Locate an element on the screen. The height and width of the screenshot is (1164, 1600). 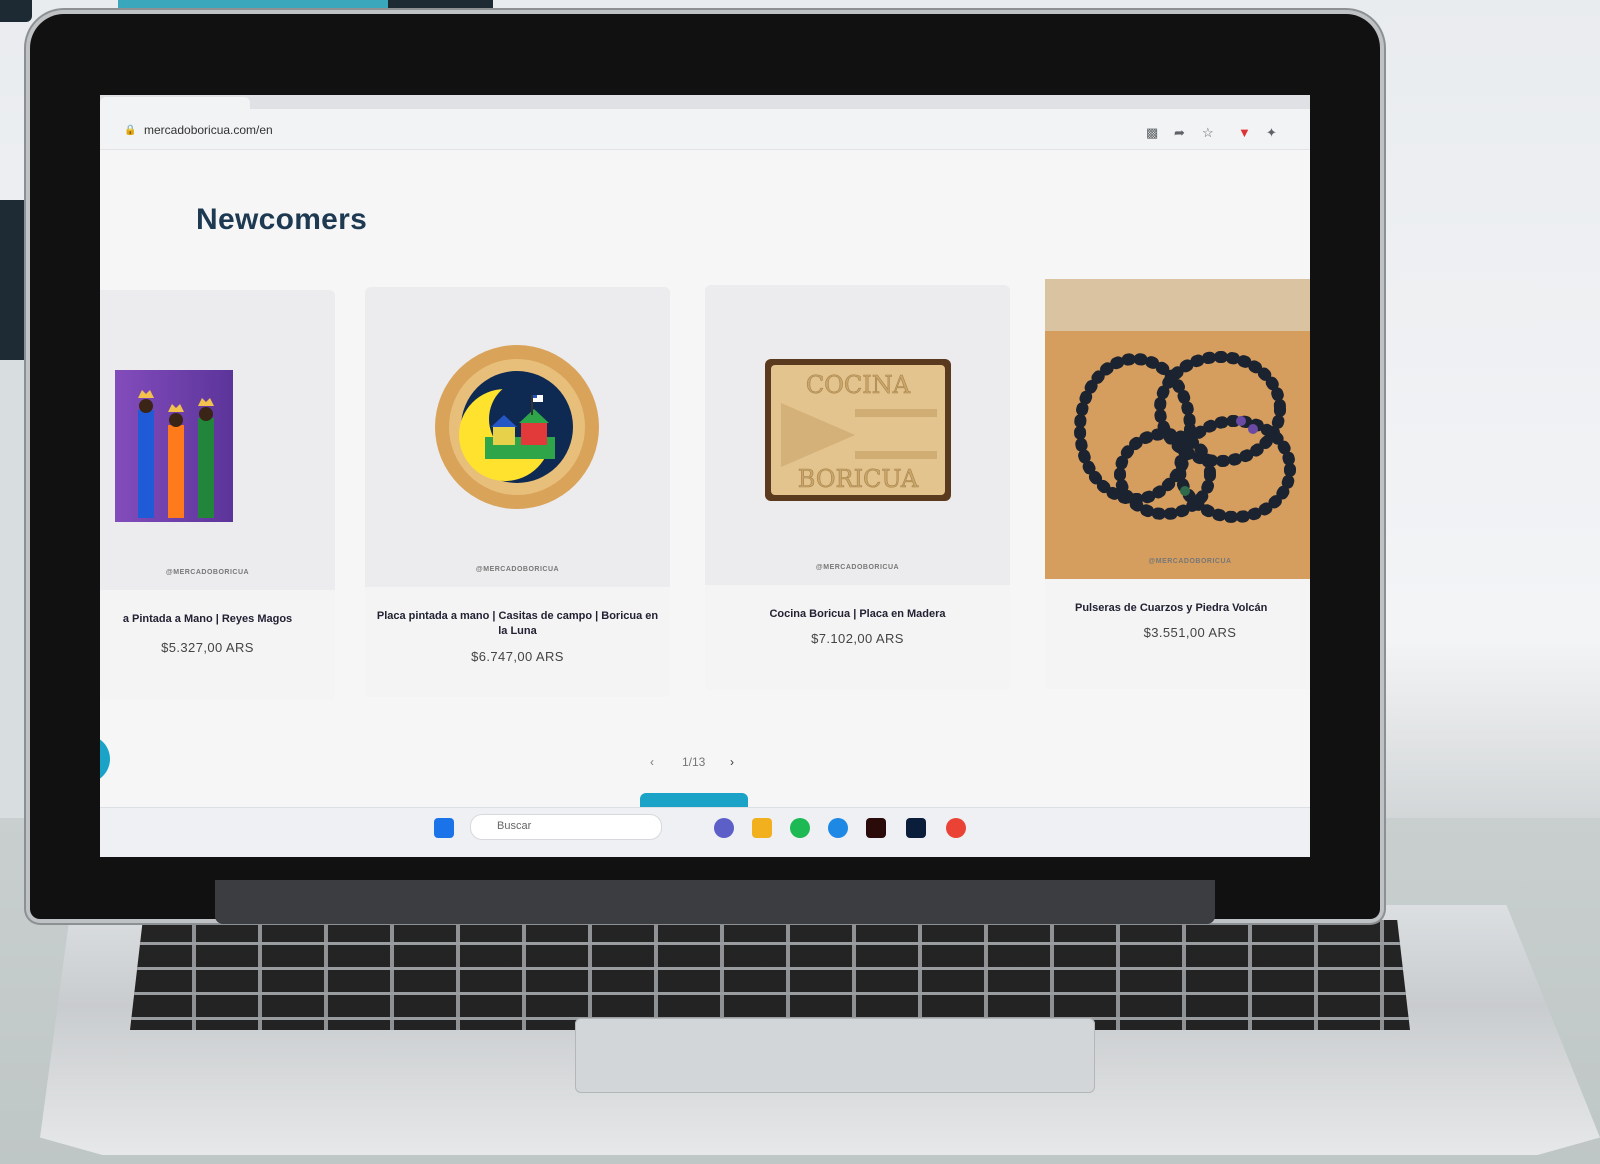
plaque-text-bottom: BORICUA is located at coordinates (858, 479).